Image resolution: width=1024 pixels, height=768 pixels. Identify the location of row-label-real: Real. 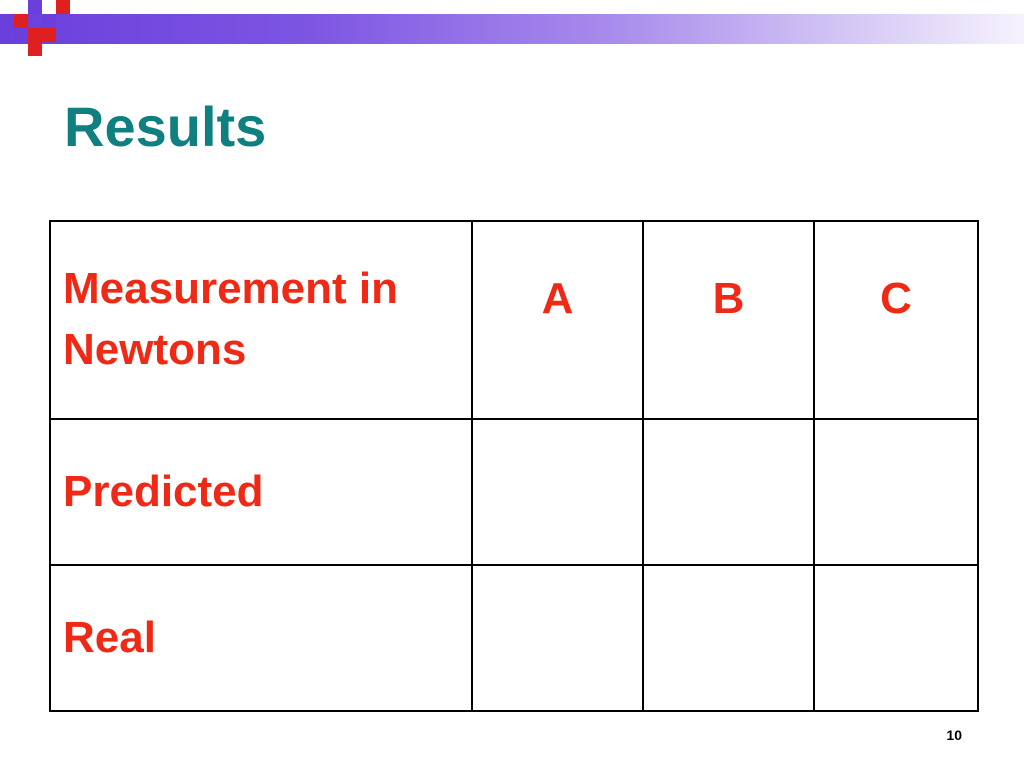
(261, 638).